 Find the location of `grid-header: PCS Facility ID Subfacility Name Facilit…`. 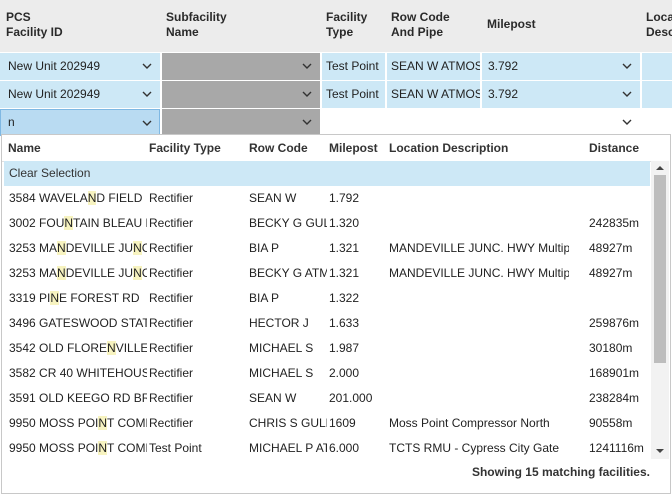

grid-header: PCS Facility ID Subfacility Name Facilit… is located at coordinates (336, 26).